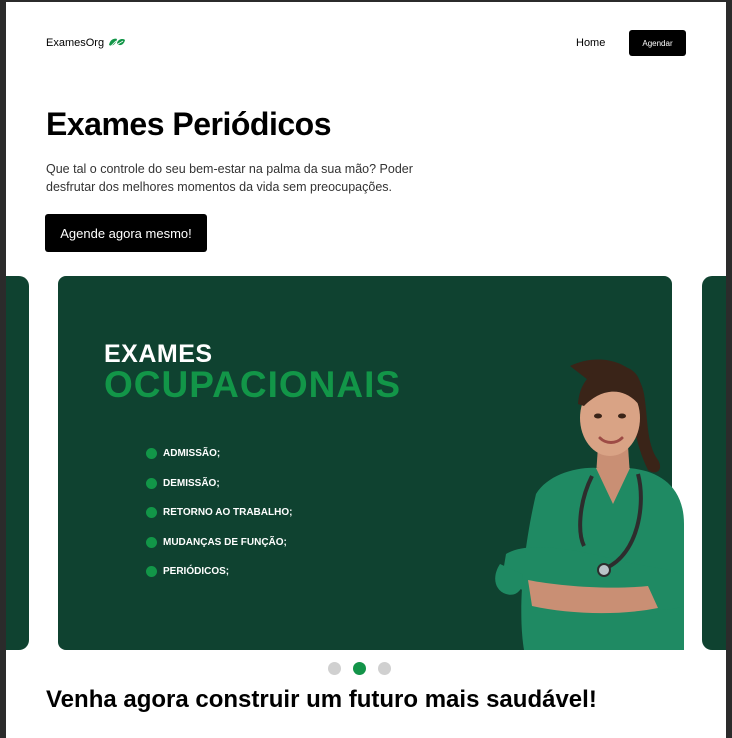 The image size is (732, 738). I want to click on list-item-label: PERIÓDICOS;, so click(196, 572).